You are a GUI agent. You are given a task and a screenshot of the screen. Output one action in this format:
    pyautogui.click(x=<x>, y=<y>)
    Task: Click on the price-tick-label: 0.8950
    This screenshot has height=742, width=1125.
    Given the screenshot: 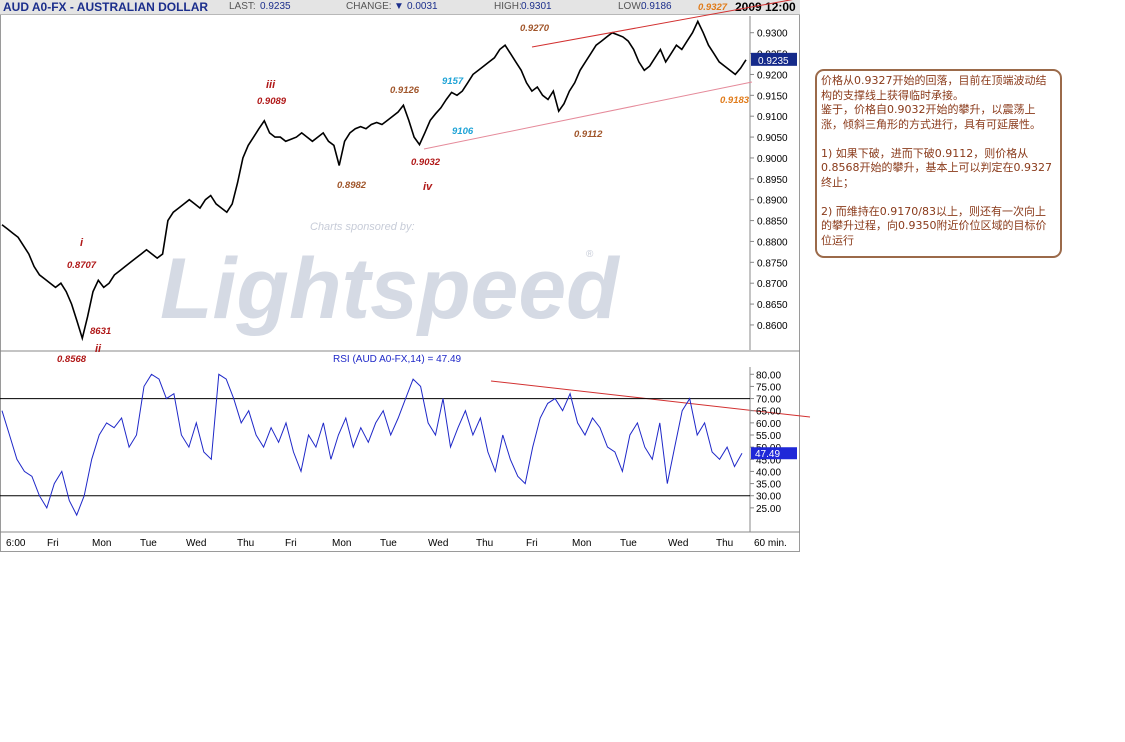 What is the action you would take?
    pyautogui.click(x=772, y=180)
    